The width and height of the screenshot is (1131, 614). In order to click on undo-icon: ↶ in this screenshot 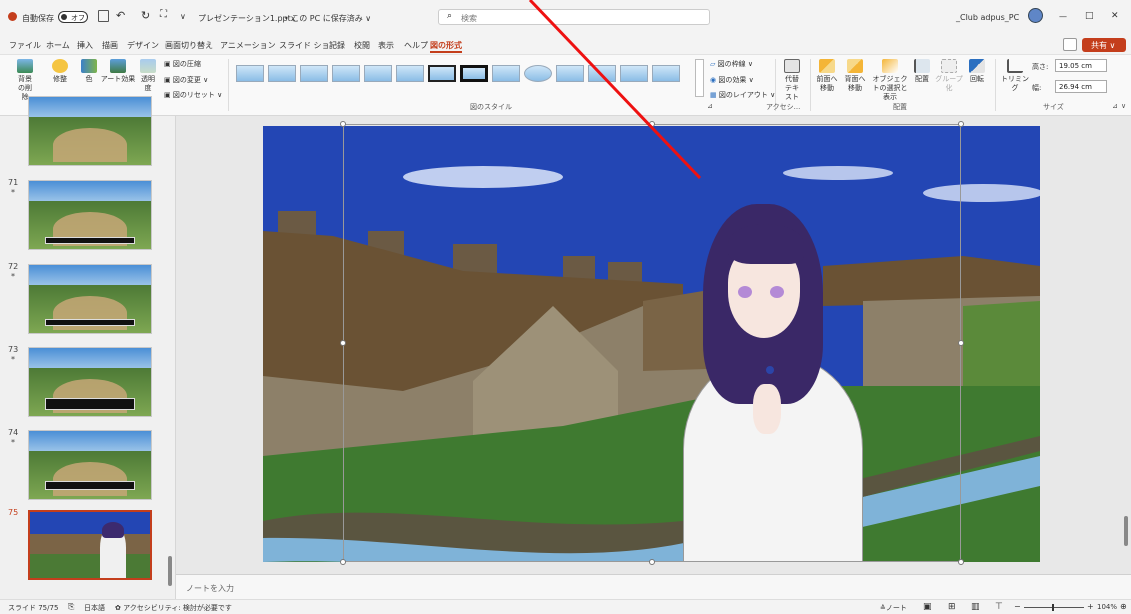, I will do `click(120, 15)`.